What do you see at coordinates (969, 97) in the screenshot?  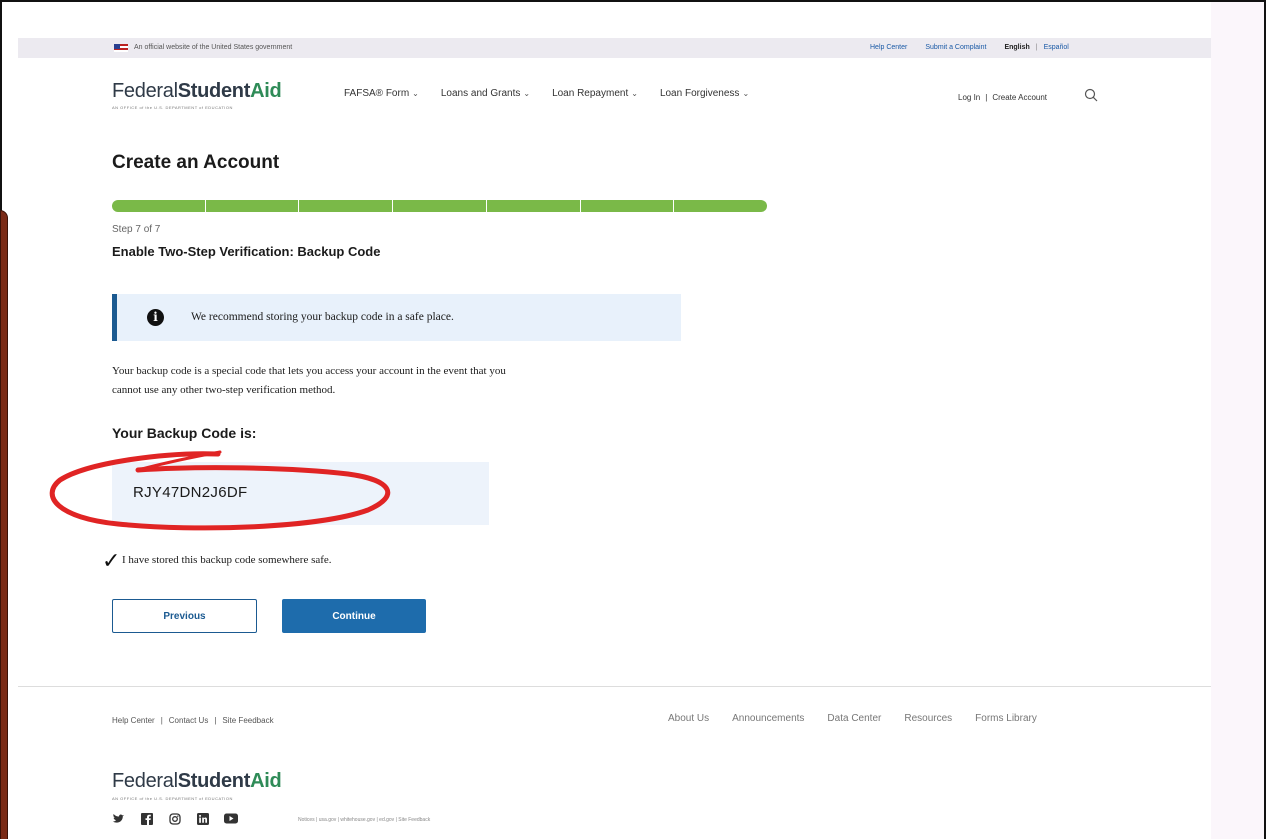 I see `login-link: Log In` at bounding box center [969, 97].